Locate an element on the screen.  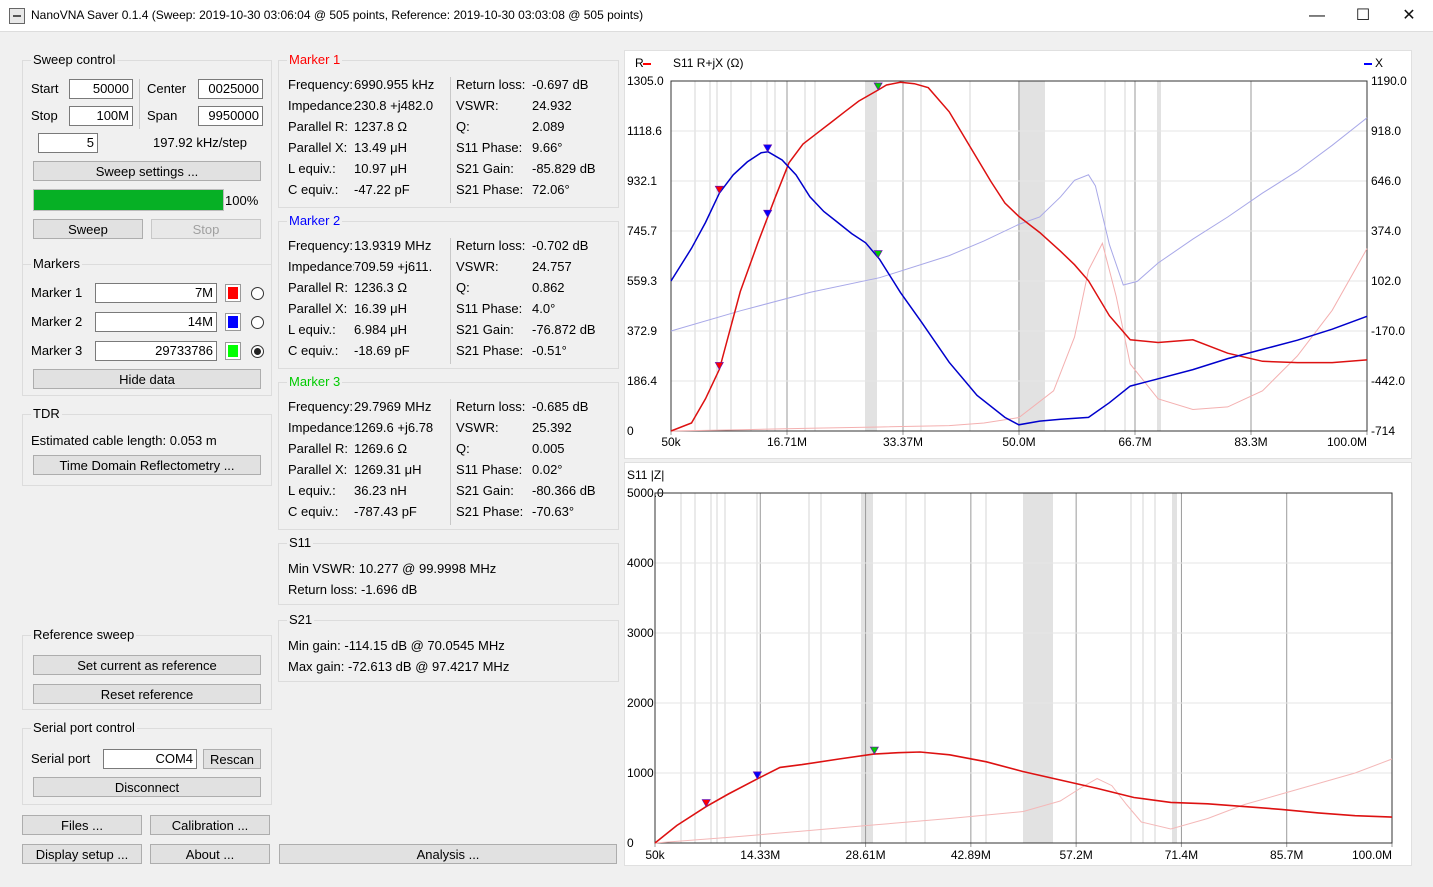
stop-button: Stop is located at coordinates (206, 229).